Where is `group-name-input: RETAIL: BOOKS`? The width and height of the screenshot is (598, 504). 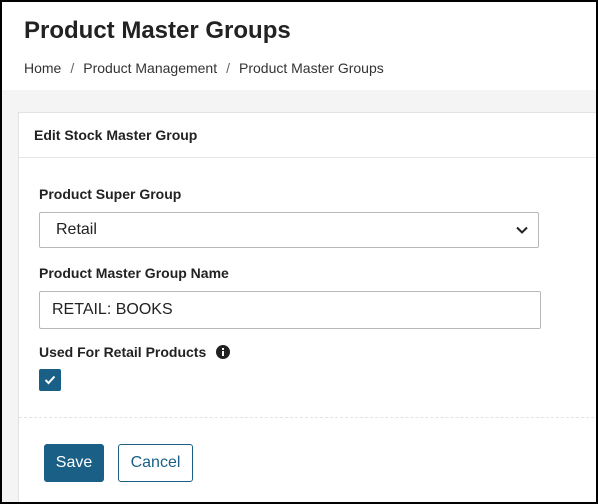 group-name-input: RETAIL: BOOKS is located at coordinates (290, 310).